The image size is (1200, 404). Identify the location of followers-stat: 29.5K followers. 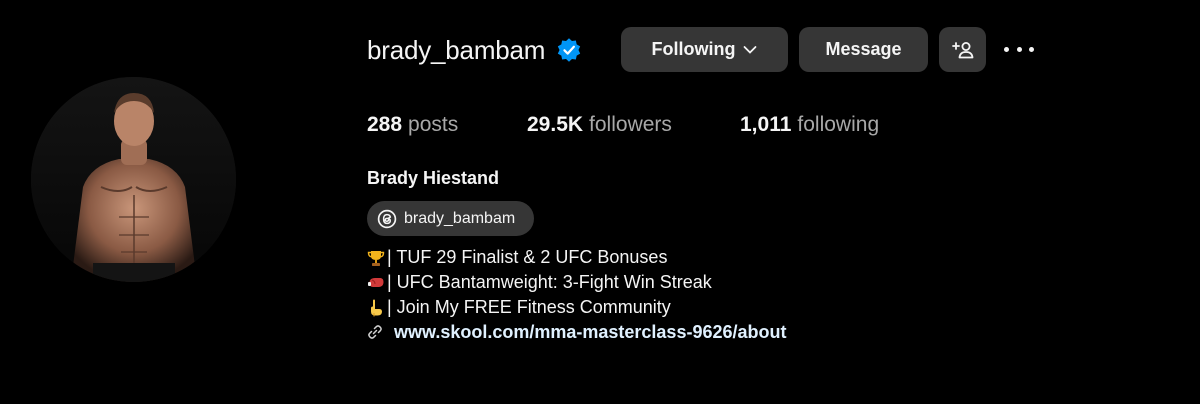
(599, 125).